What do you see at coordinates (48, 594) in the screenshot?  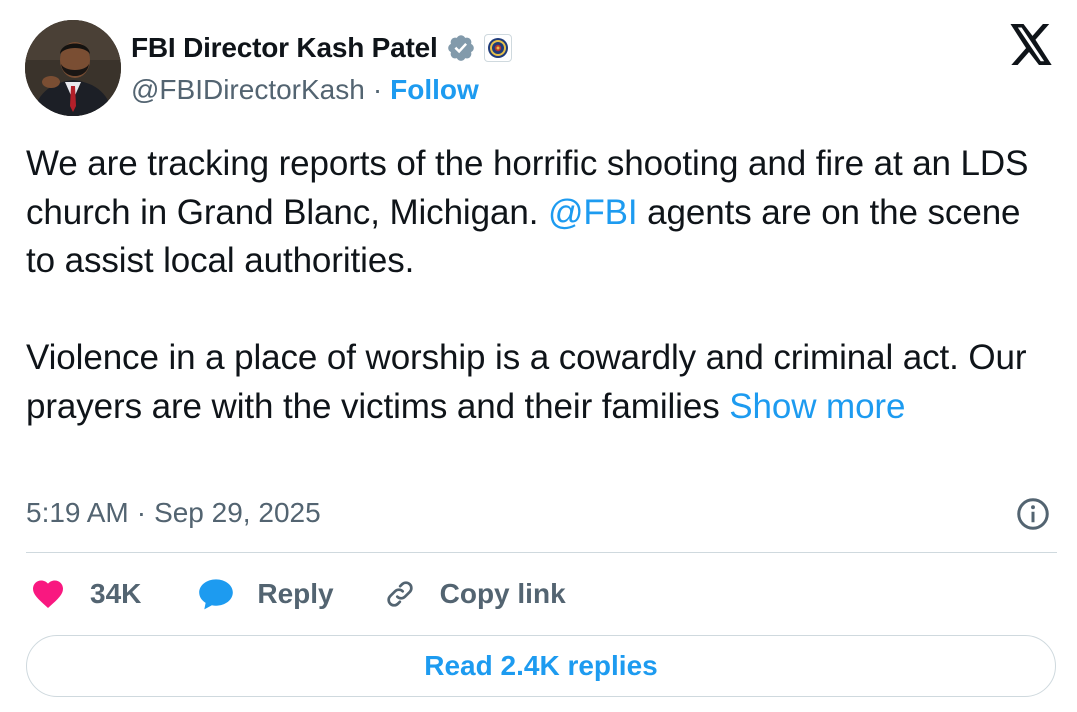 I see `heart-icon` at bounding box center [48, 594].